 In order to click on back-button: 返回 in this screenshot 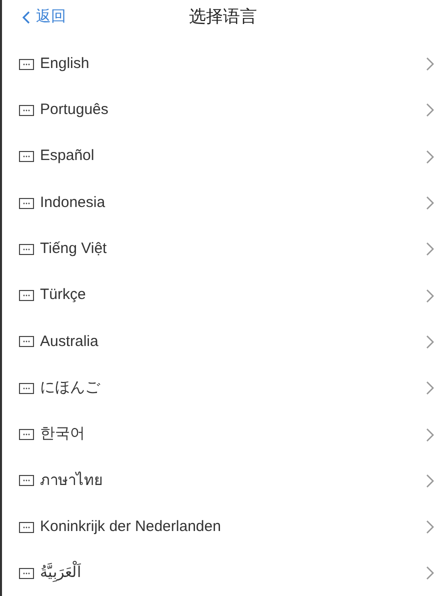, I will do `click(44, 17)`.